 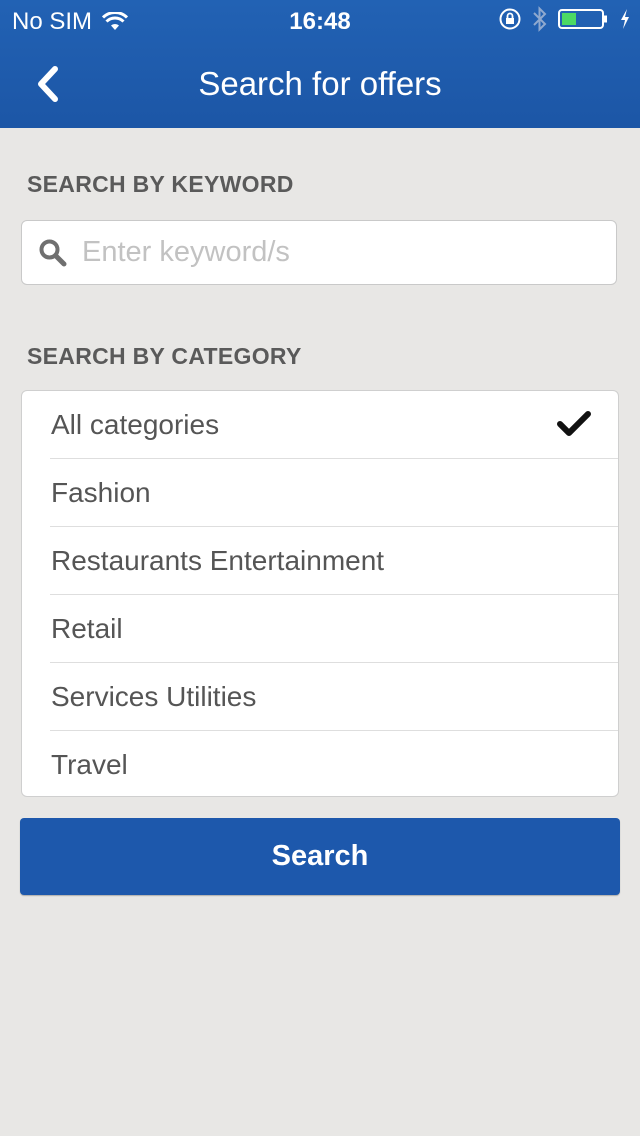 I want to click on category-item-restaurants-entertainment: Restaurants Entertainment, so click(x=334, y=561).